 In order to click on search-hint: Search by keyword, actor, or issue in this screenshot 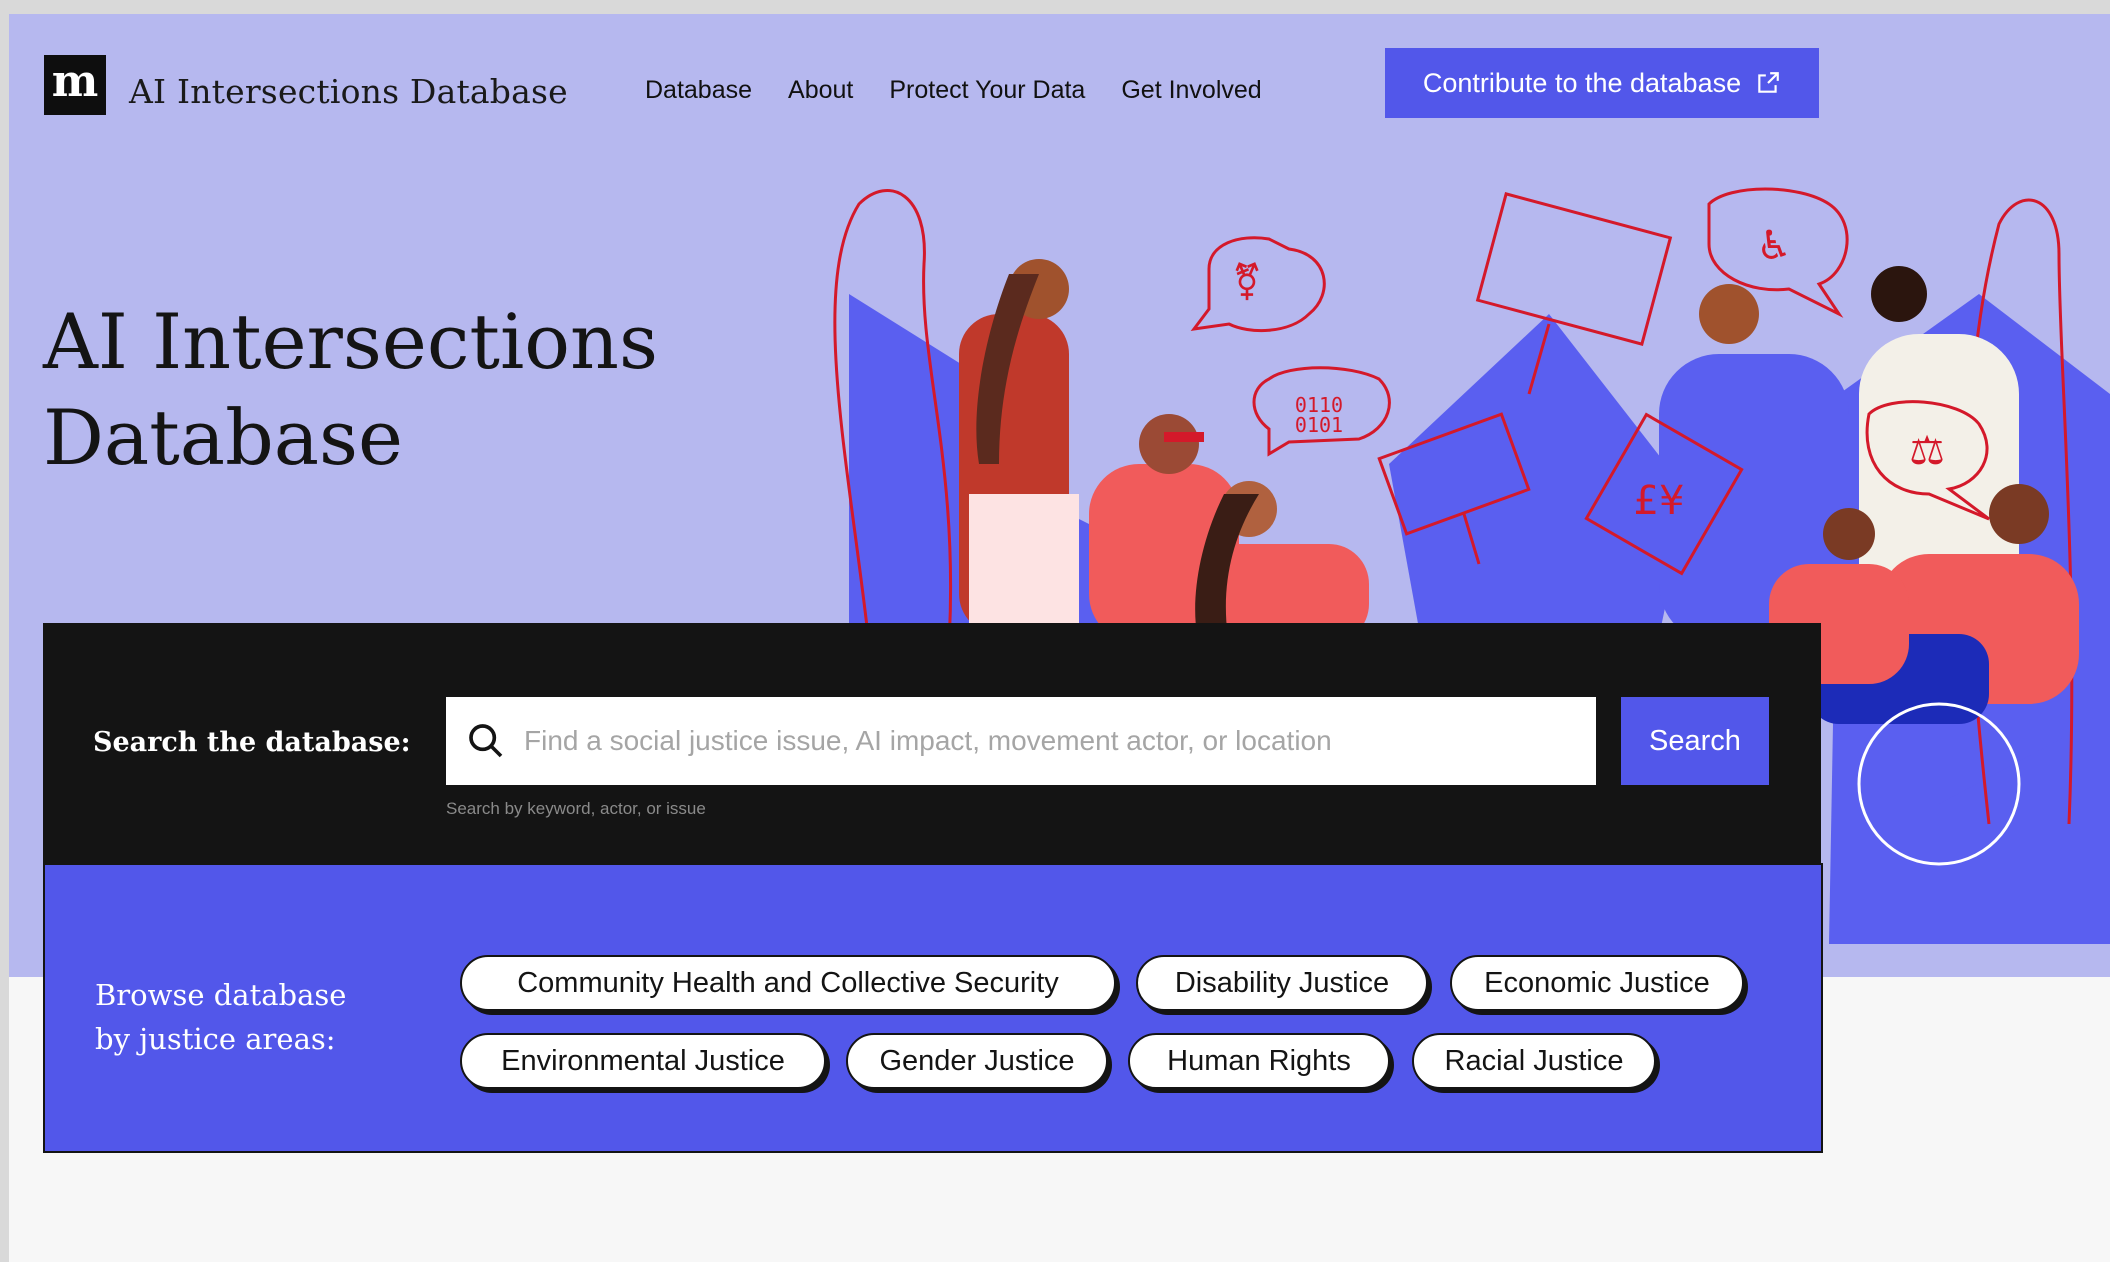, I will do `click(576, 808)`.